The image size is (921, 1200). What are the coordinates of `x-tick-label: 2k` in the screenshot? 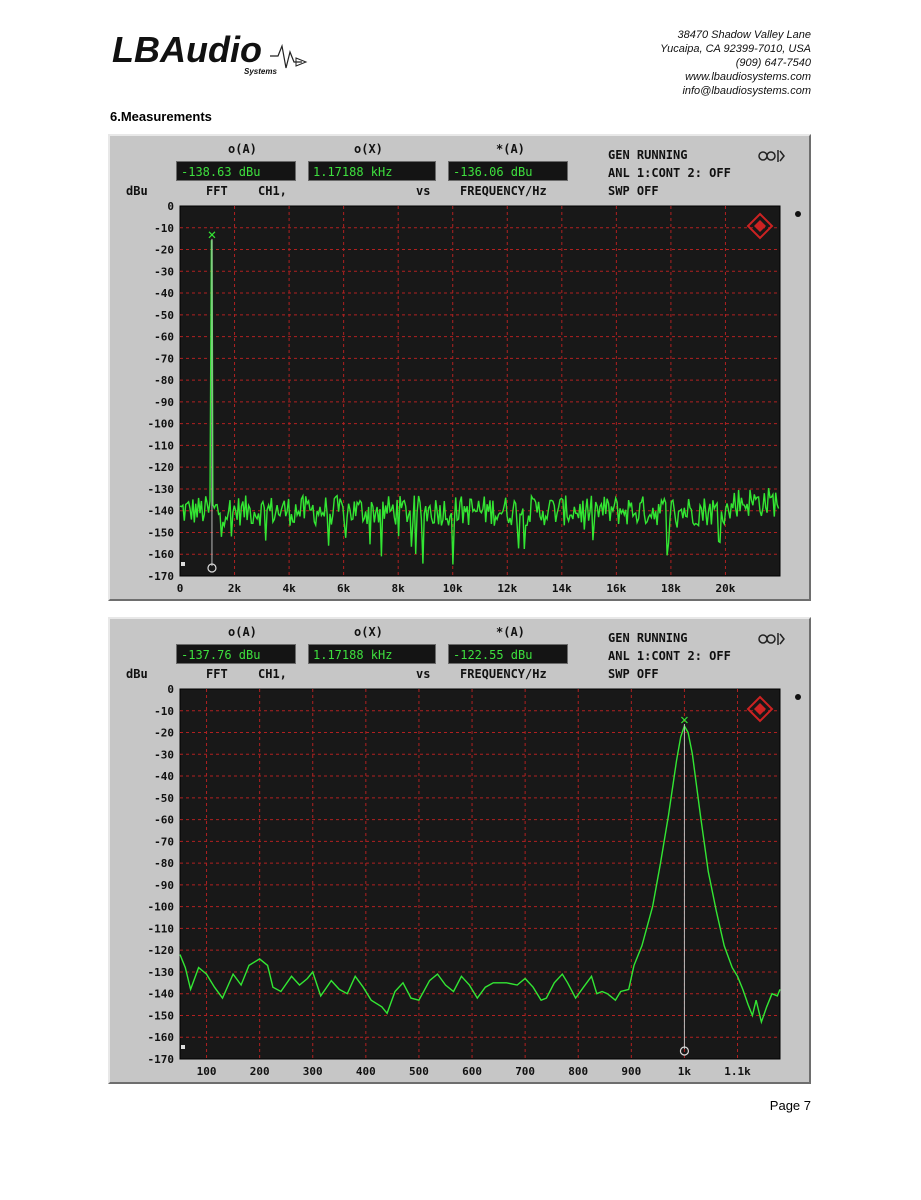 It's located at (235, 588).